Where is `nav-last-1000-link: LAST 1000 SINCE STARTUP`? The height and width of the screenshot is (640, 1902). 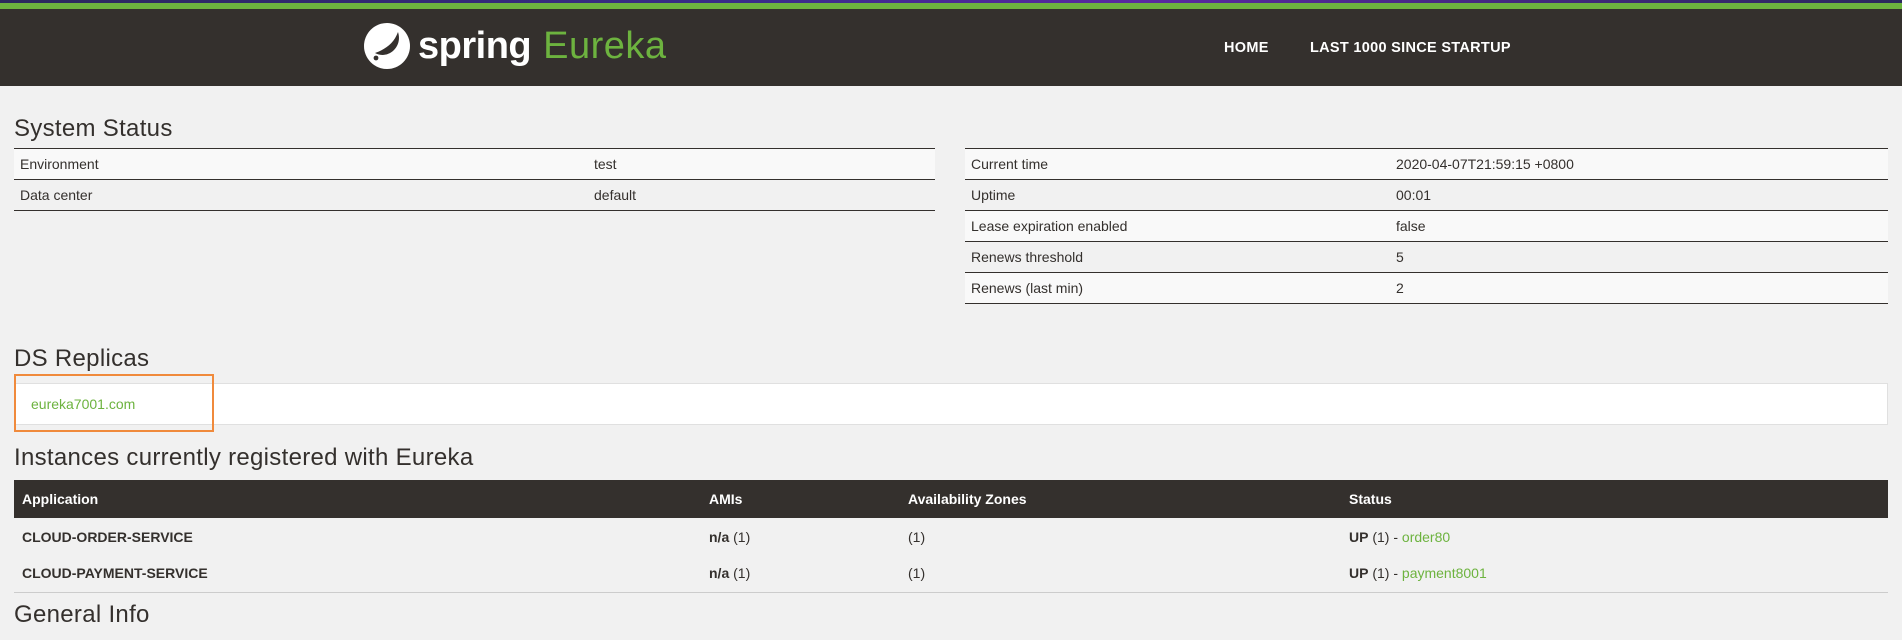 nav-last-1000-link: LAST 1000 SINCE STARTUP is located at coordinates (1410, 47).